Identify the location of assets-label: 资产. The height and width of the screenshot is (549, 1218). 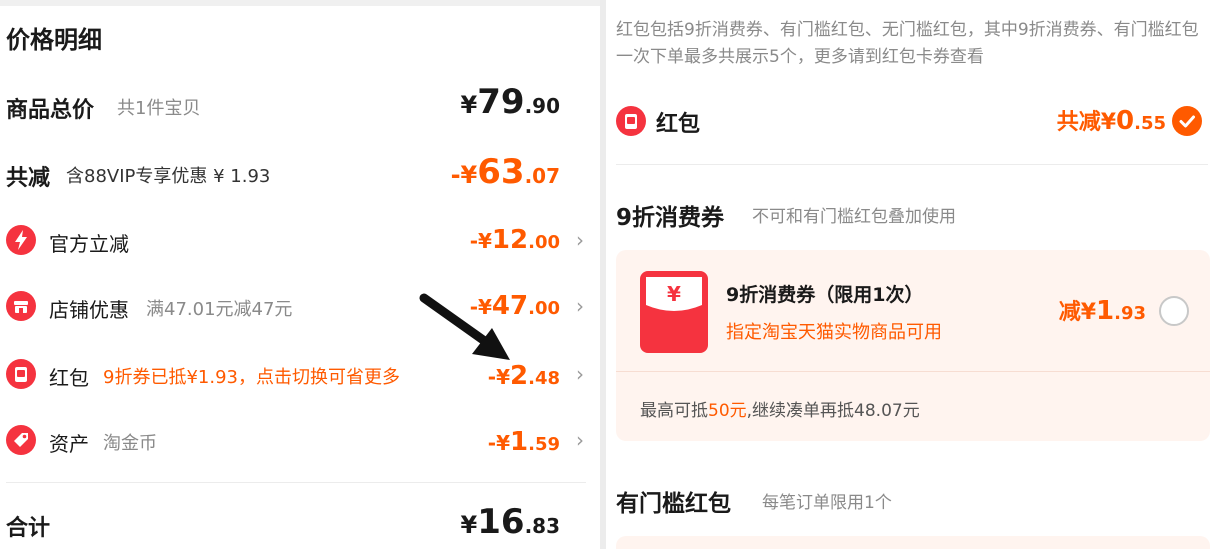
(69, 444).